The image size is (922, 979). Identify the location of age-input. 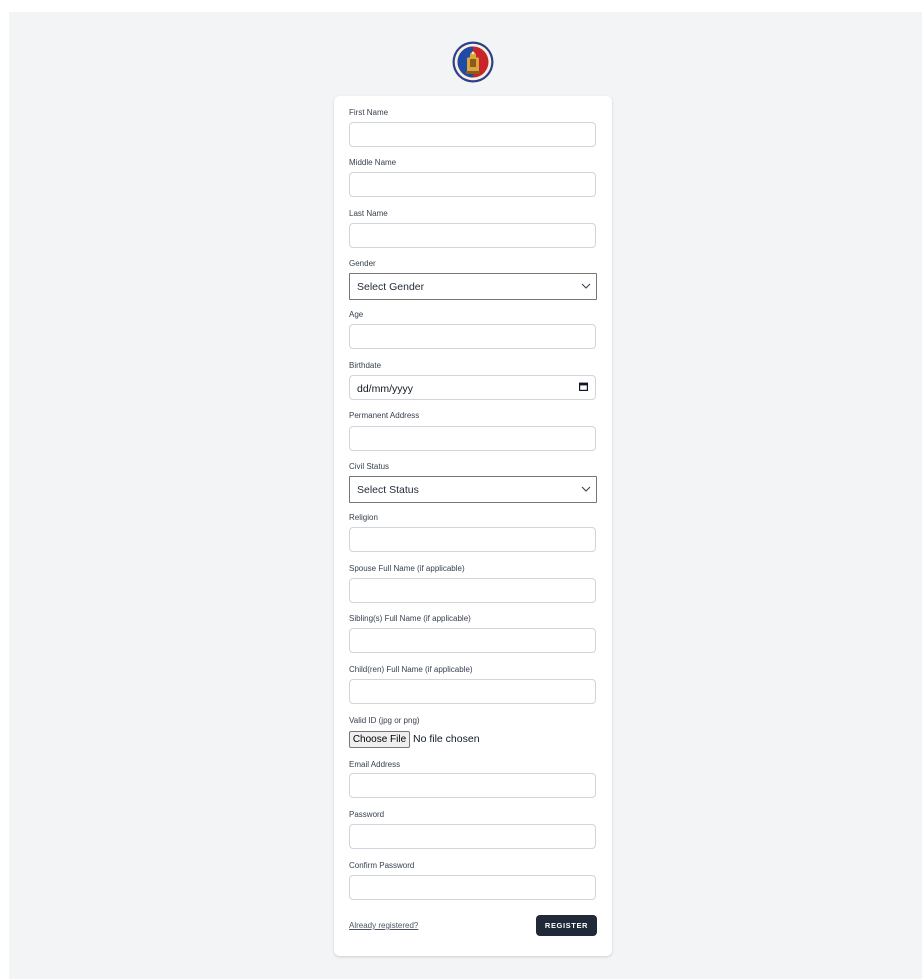
(472, 336).